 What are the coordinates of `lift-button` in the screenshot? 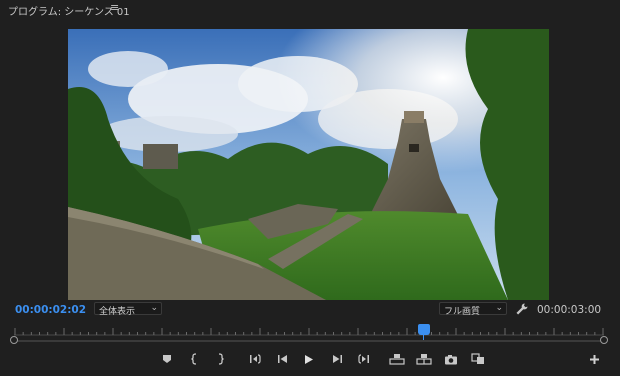 It's located at (397, 359).